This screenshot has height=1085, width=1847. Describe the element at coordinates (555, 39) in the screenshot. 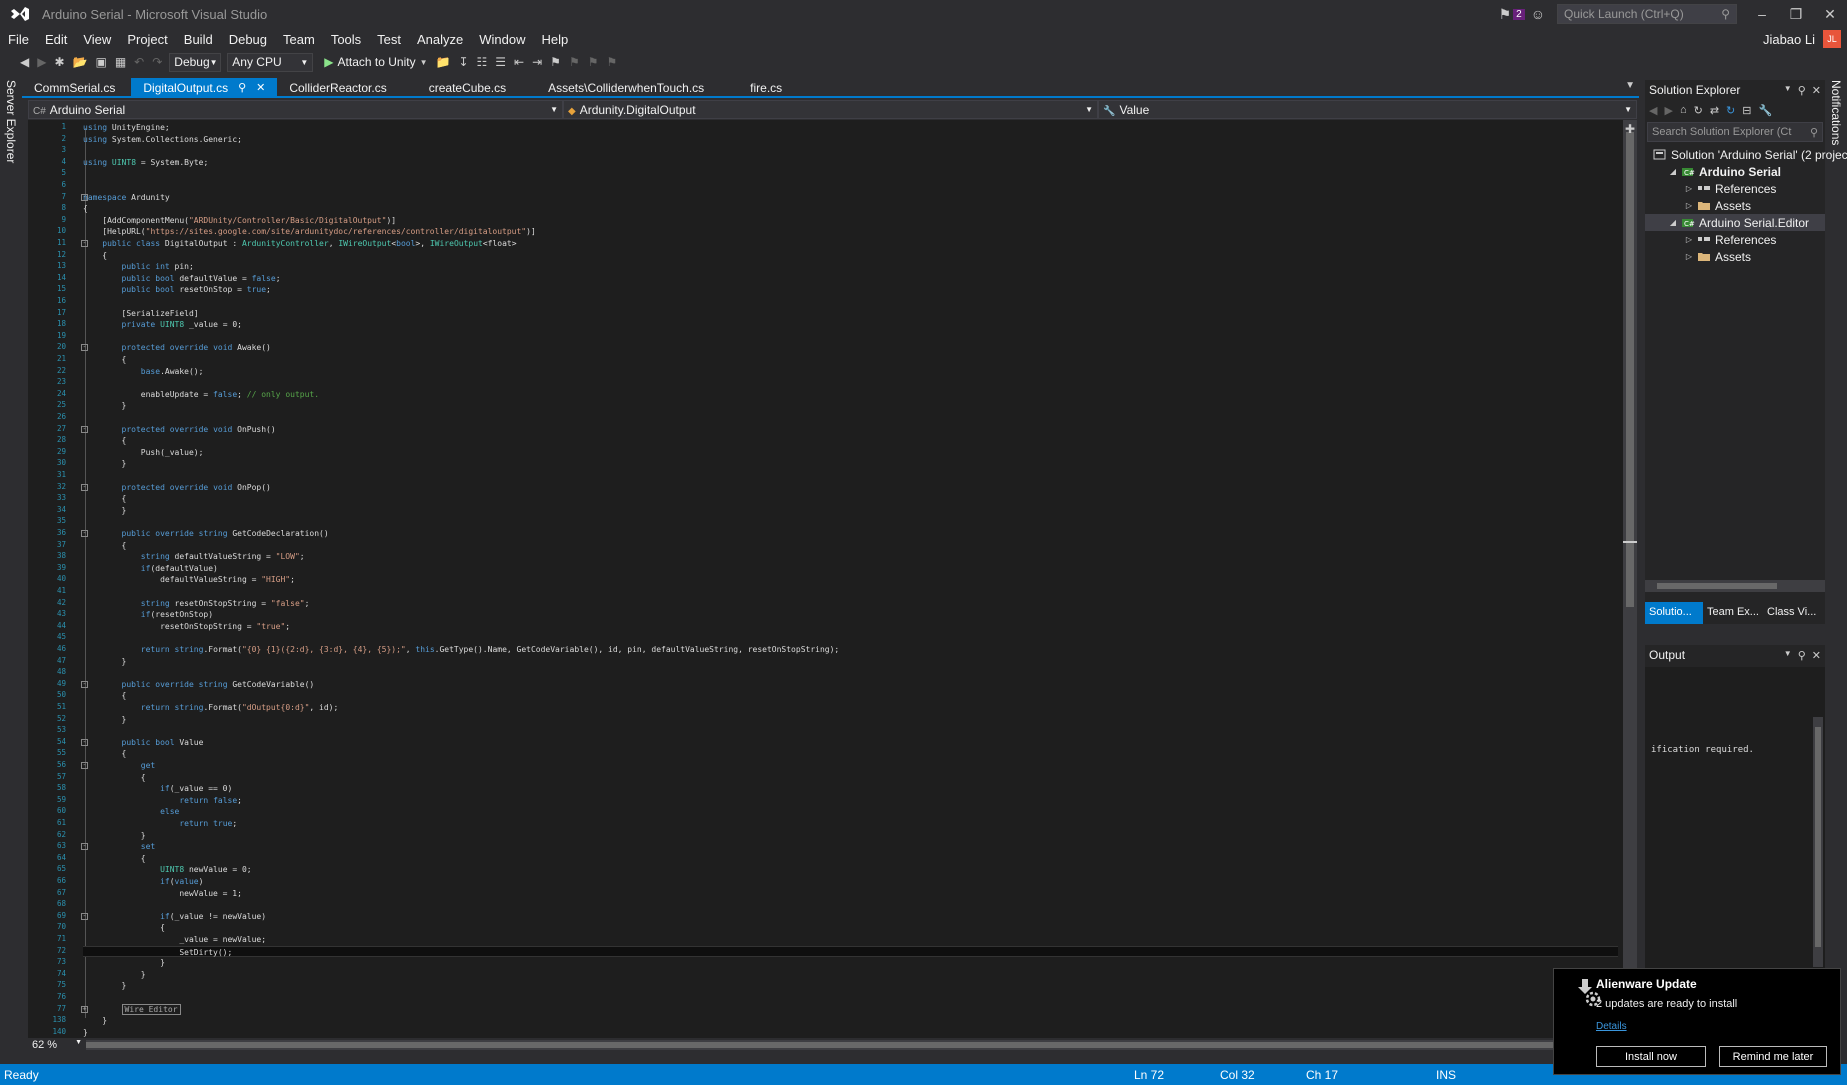

I see `menu-help: Help` at that location.